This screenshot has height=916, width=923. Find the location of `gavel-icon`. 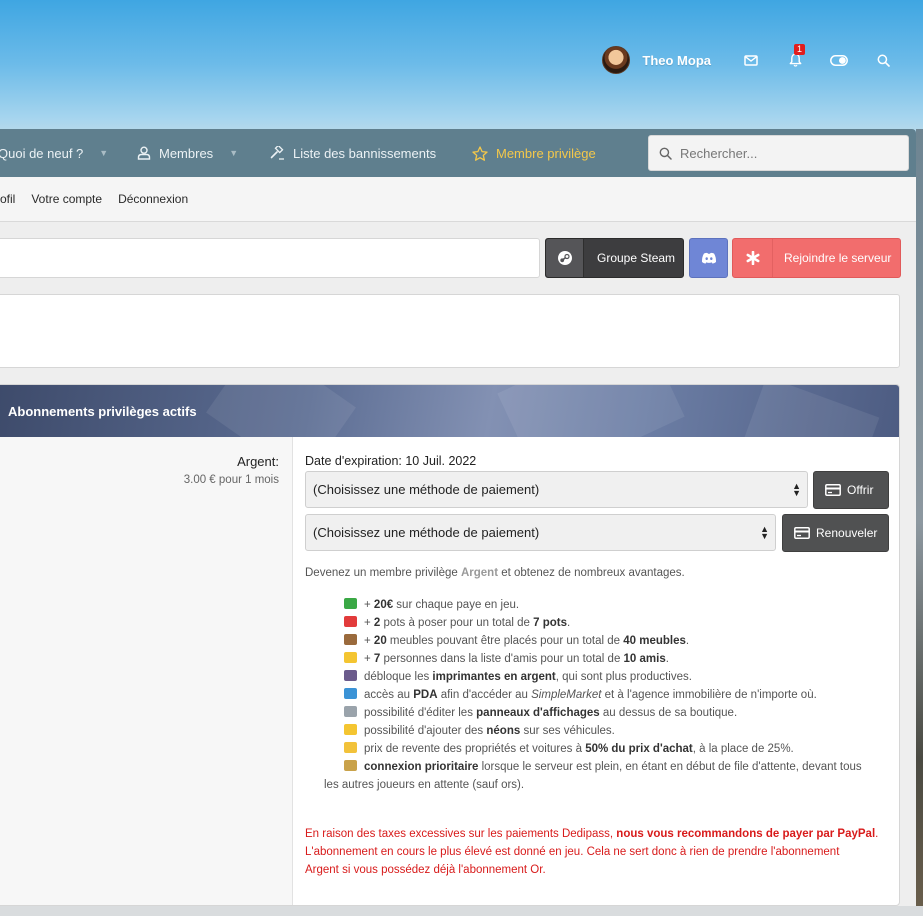

gavel-icon is located at coordinates (277, 153).